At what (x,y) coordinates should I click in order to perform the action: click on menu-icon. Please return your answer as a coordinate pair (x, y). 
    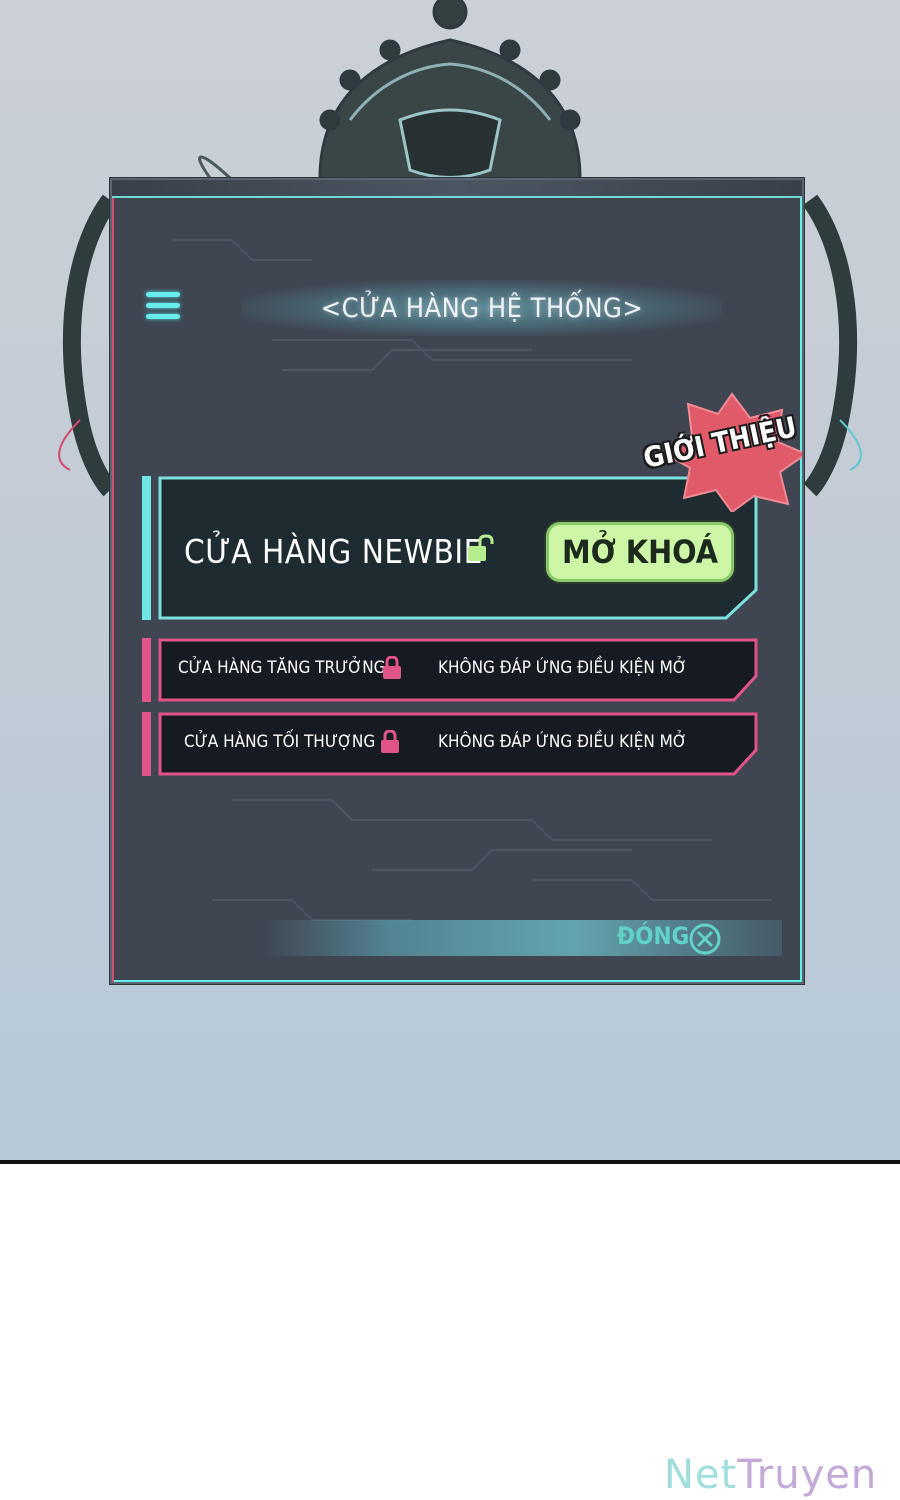
    Looking at the image, I should click on (163, 307).